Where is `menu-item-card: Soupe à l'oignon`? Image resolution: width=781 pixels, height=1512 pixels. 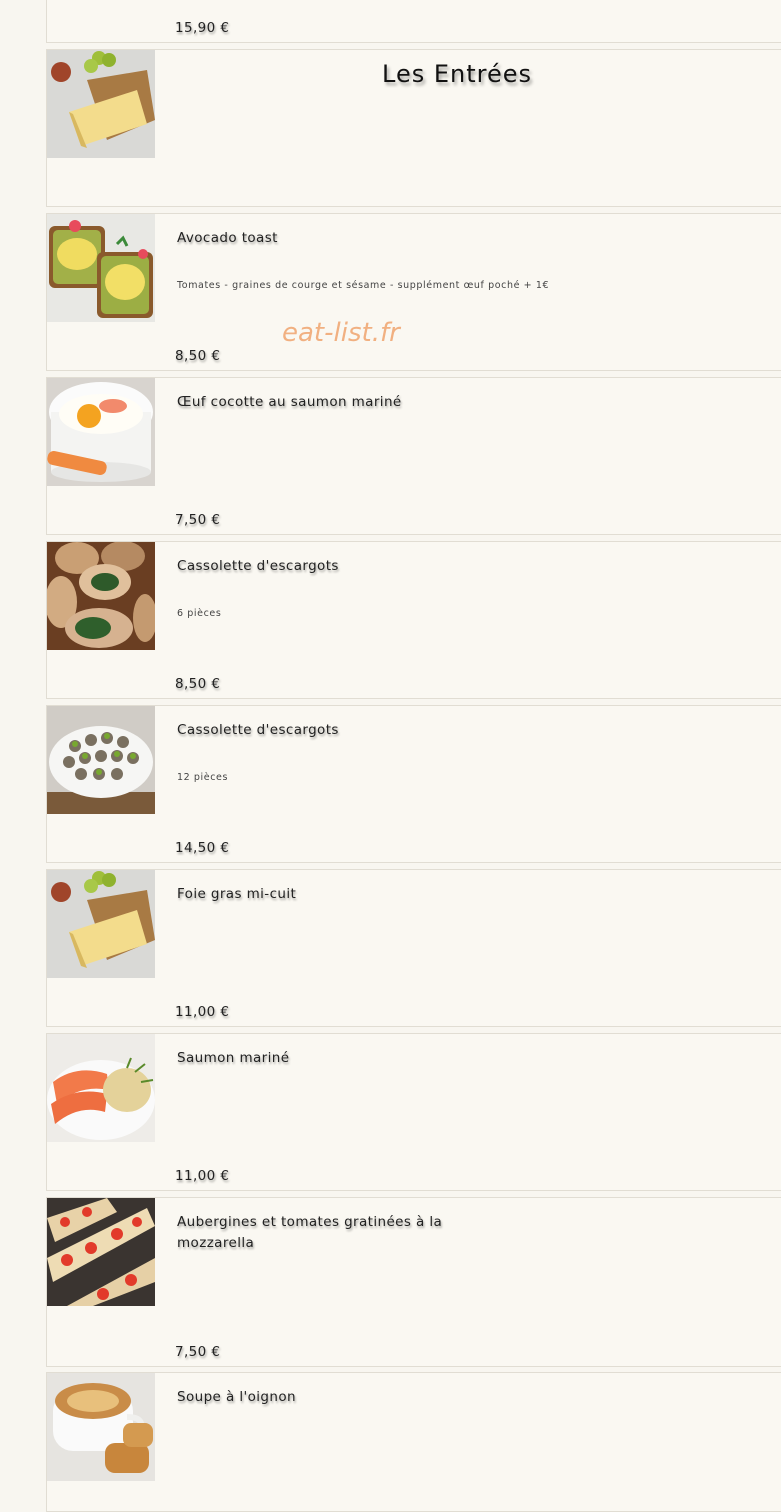
menu-item-card: Soupe à l'oignon is located at coordinates (413, 1442).